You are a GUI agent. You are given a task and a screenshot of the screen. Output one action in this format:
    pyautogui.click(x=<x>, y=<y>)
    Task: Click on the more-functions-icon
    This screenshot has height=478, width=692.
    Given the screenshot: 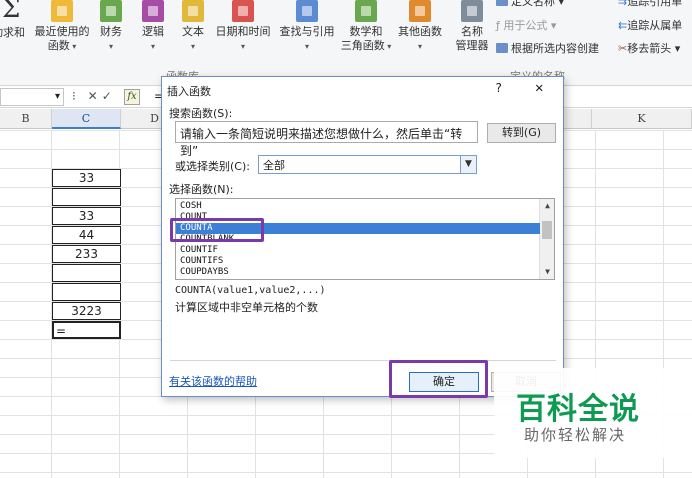 What is the action you would take?
    pyautogui.click(x=420, y=11)
    